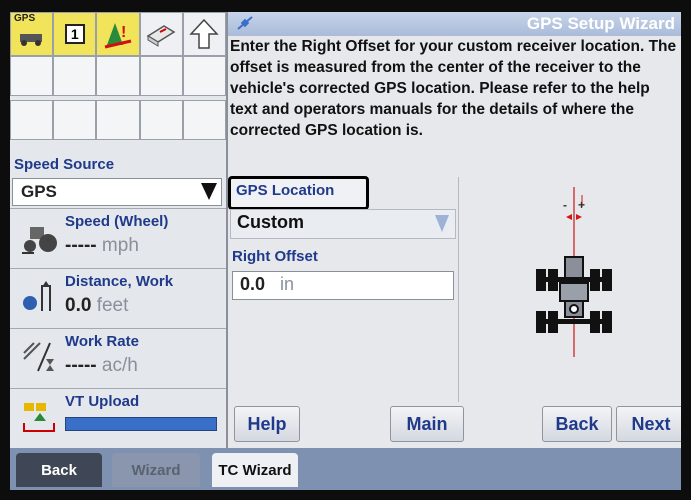 The height and width of the screenshot is (500, 691). I want to click on tab-wizard: Wizard, so click(156, 470).